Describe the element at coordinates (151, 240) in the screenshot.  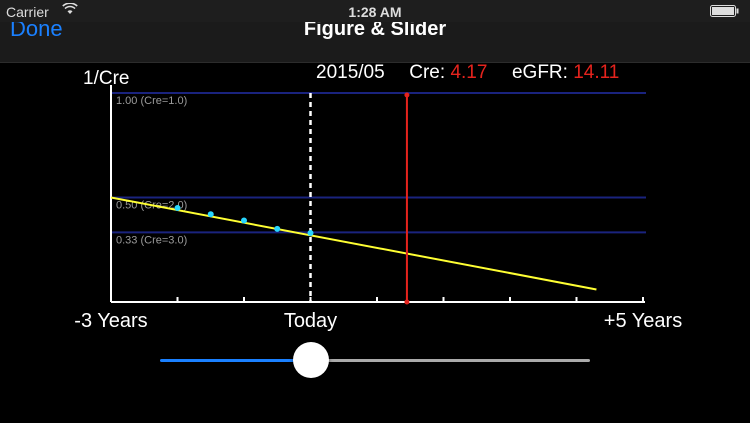
I see `reference-label: 0.33 (Cre=3.0)` at that location.